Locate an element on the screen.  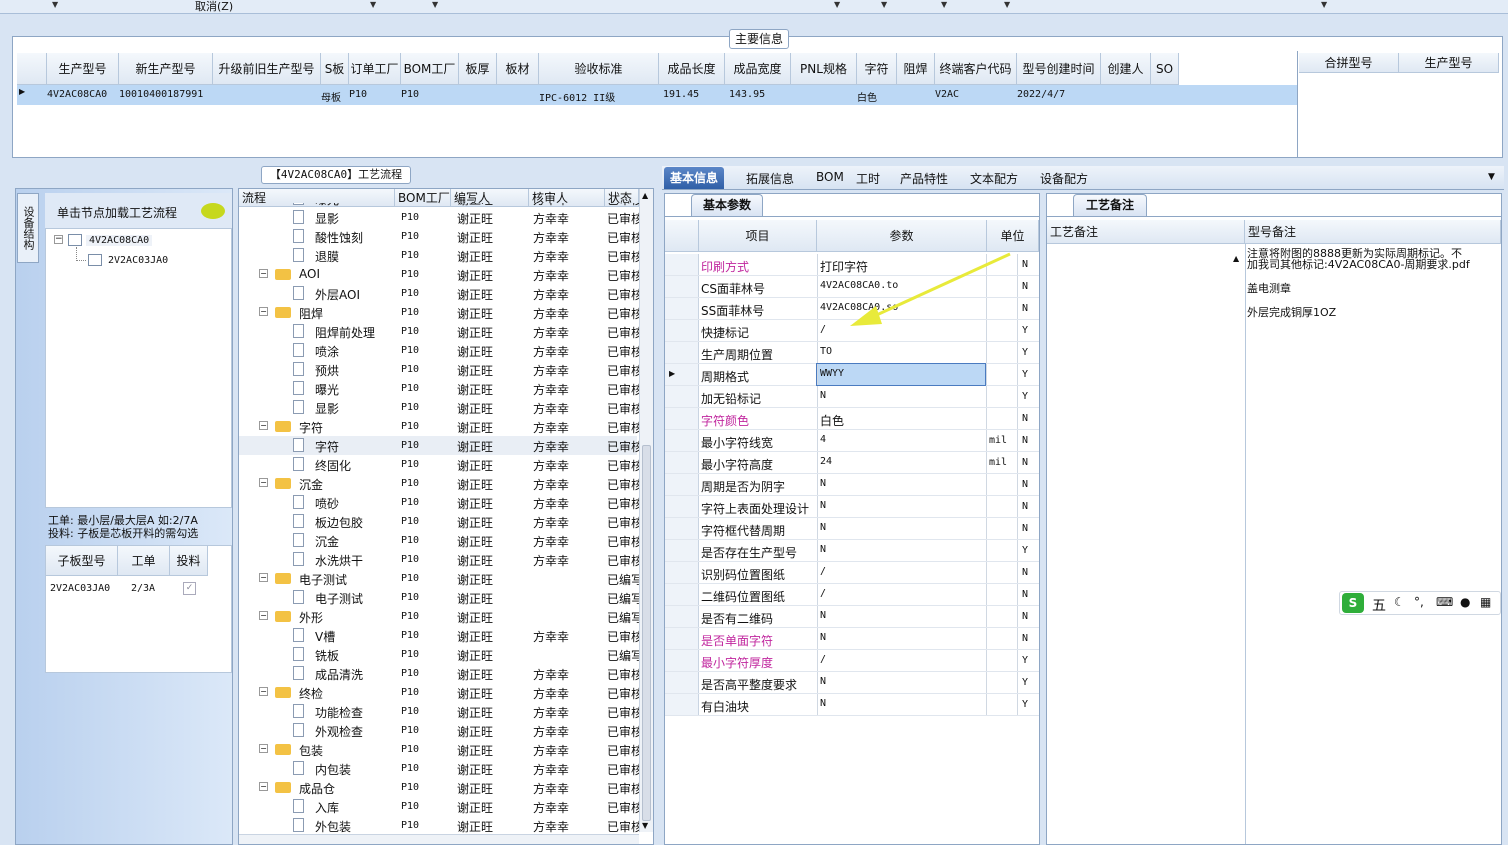
flow-row: 入库 P10 谢正旺 方幸幸 已审核 is located at coordinates (439, 806).